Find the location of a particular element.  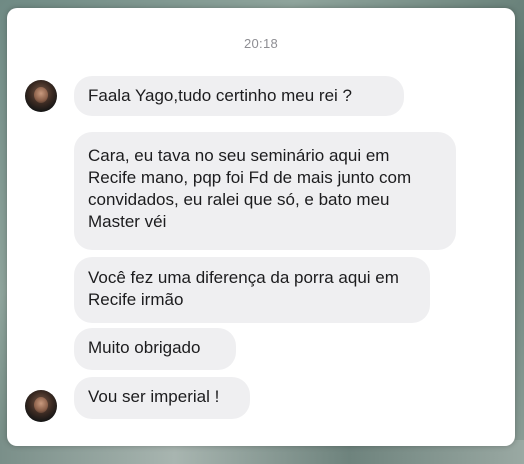

message-bubble: Muito obrigado is located at coordinates (155, 349).